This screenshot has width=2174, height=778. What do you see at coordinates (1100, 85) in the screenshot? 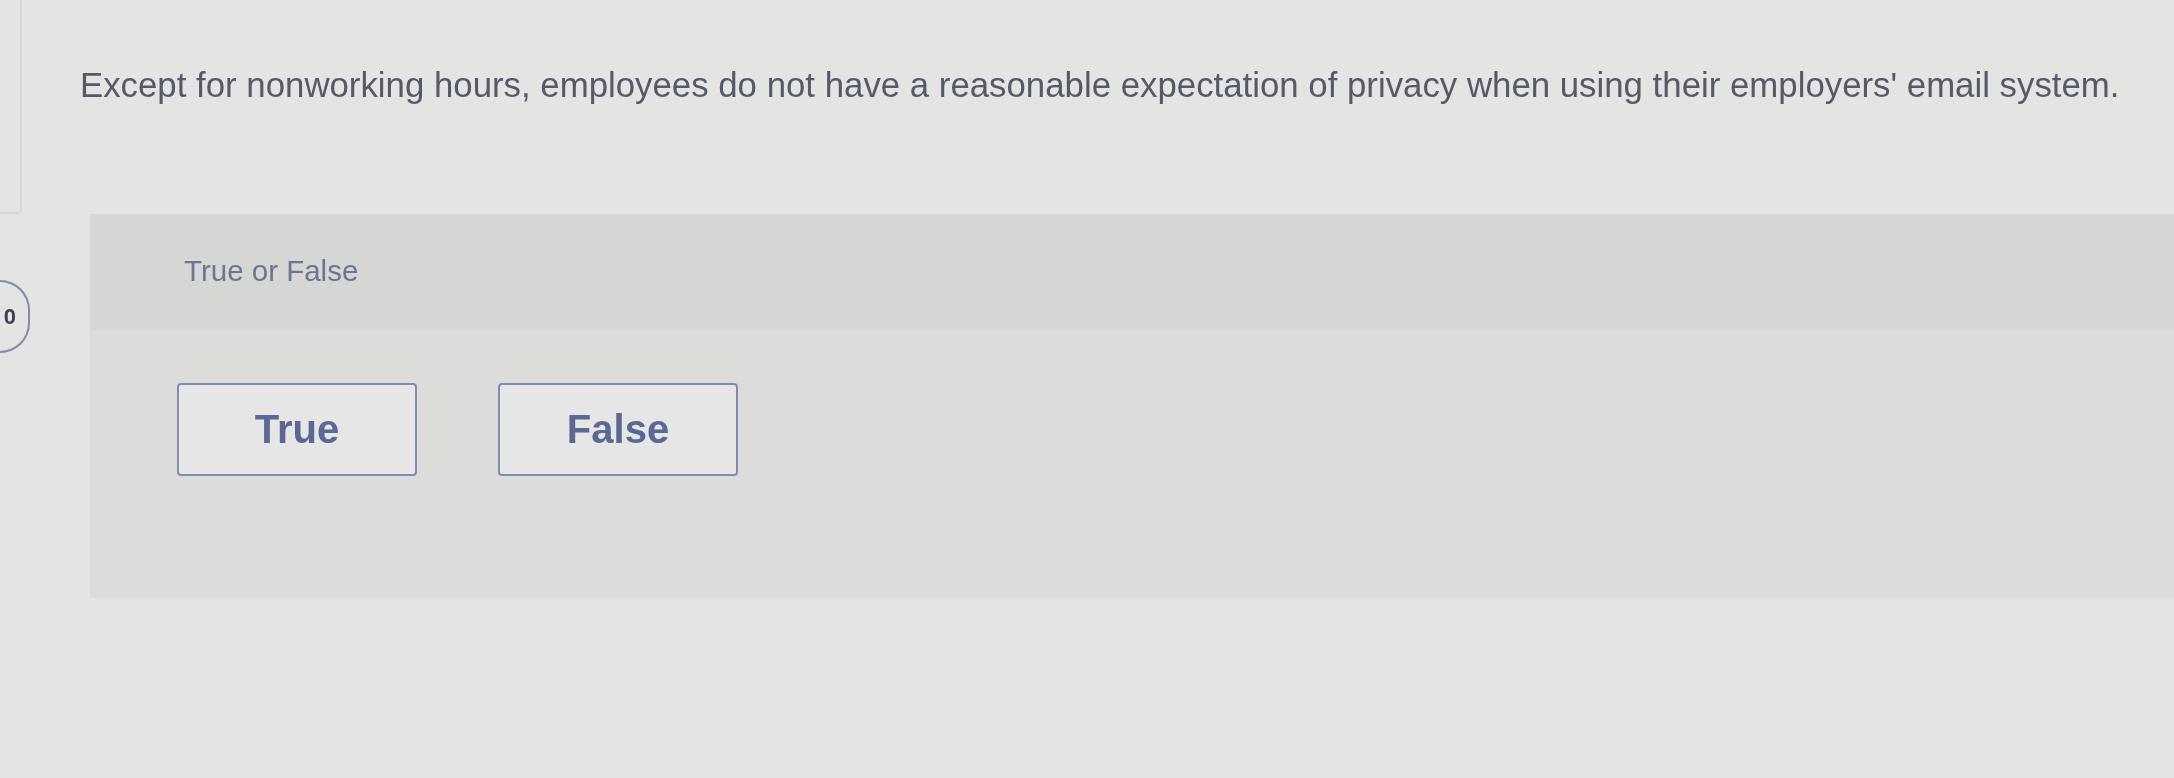
I see `question-text: Except for nonworking hours, employees do not have a reasonable expectation of privacy when using their employers' email system.` at bounding box center [1100, 85].